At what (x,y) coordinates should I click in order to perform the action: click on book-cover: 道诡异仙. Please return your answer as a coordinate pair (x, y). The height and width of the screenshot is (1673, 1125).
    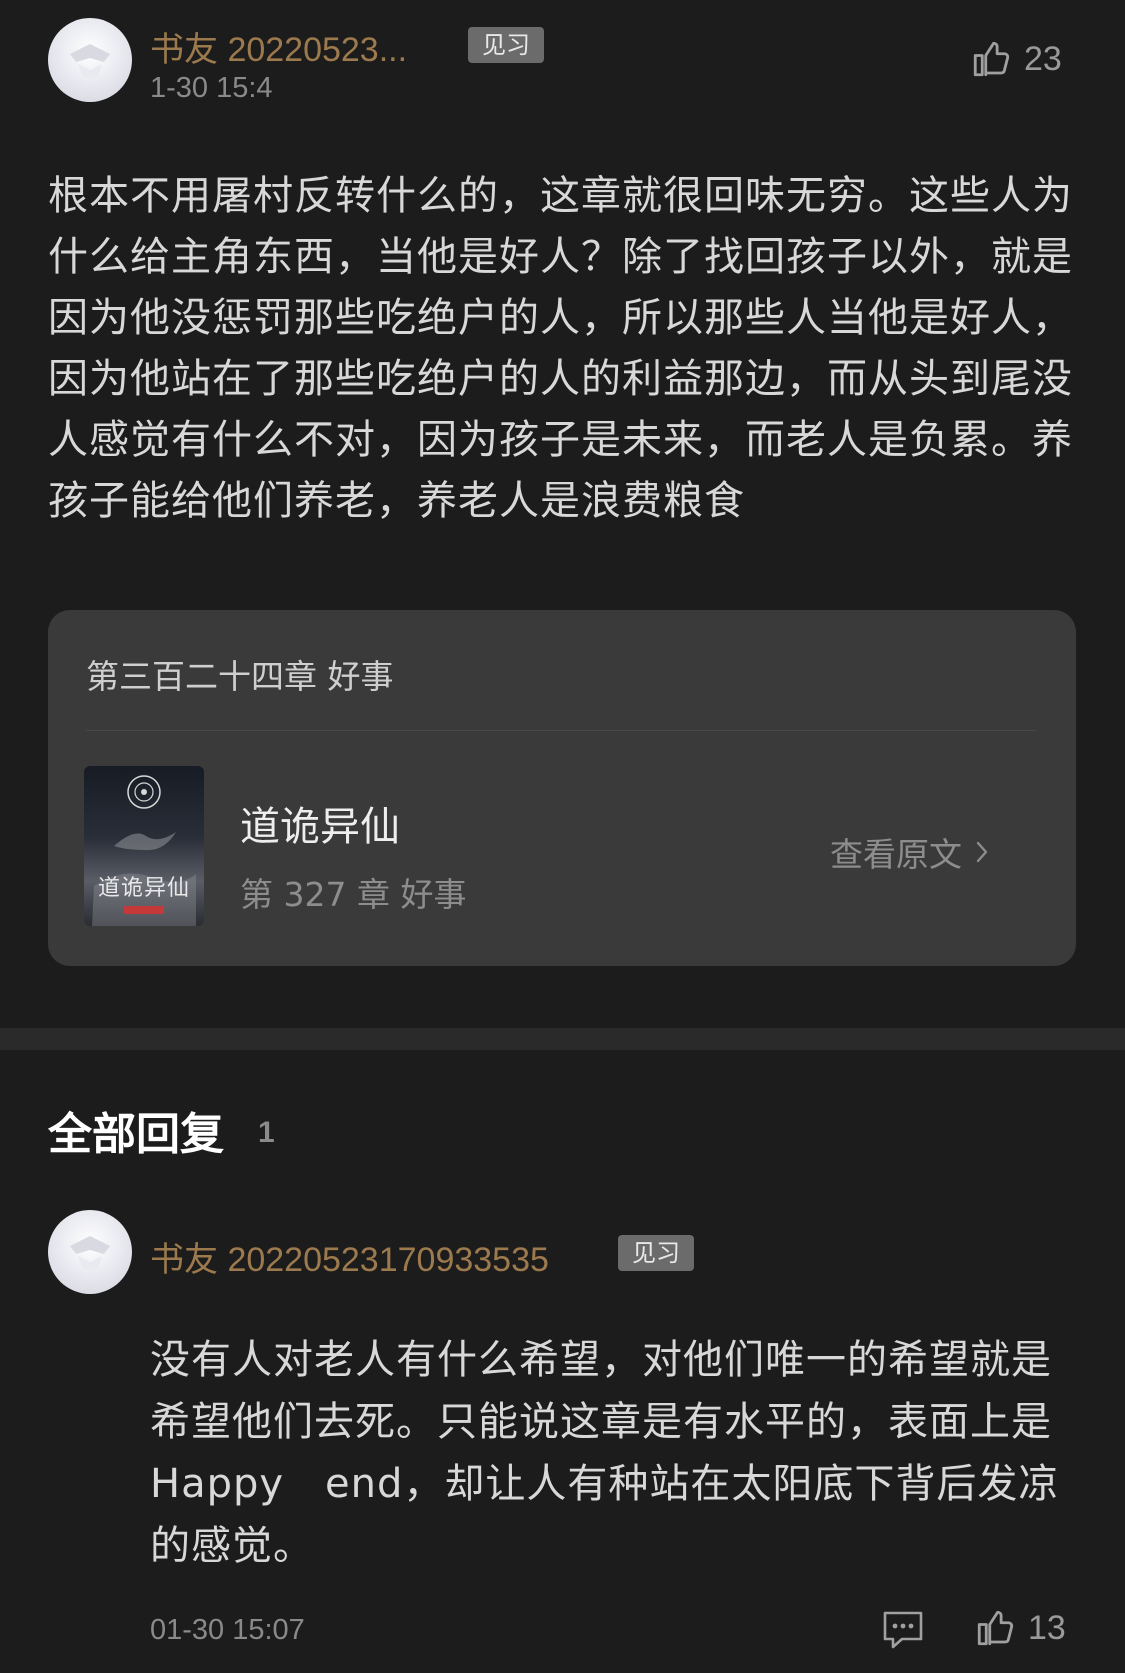
    Looking at the image, I should click on (144, 846).